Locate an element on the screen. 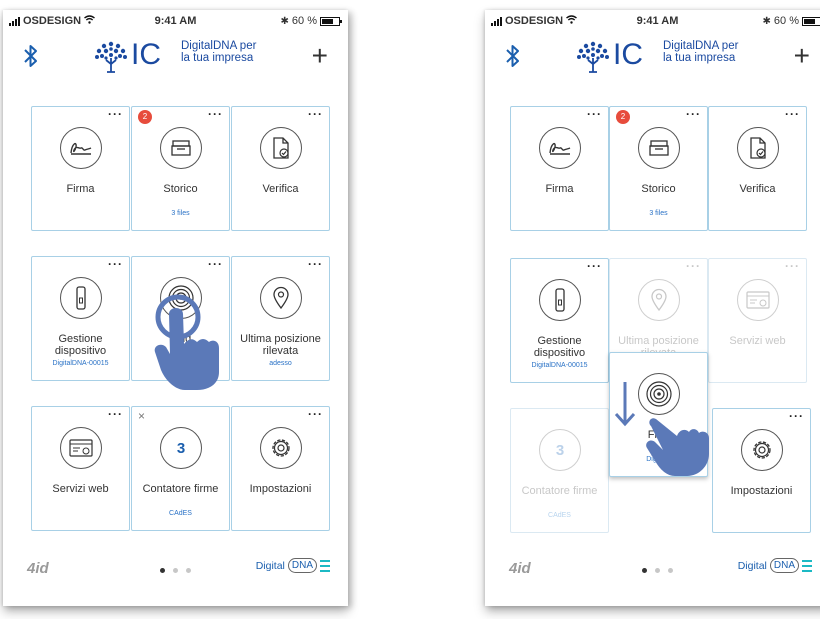 The height and width of the screenshot is (619, 820). tile-sublabel: adesso is located at coordinates (280, 363).